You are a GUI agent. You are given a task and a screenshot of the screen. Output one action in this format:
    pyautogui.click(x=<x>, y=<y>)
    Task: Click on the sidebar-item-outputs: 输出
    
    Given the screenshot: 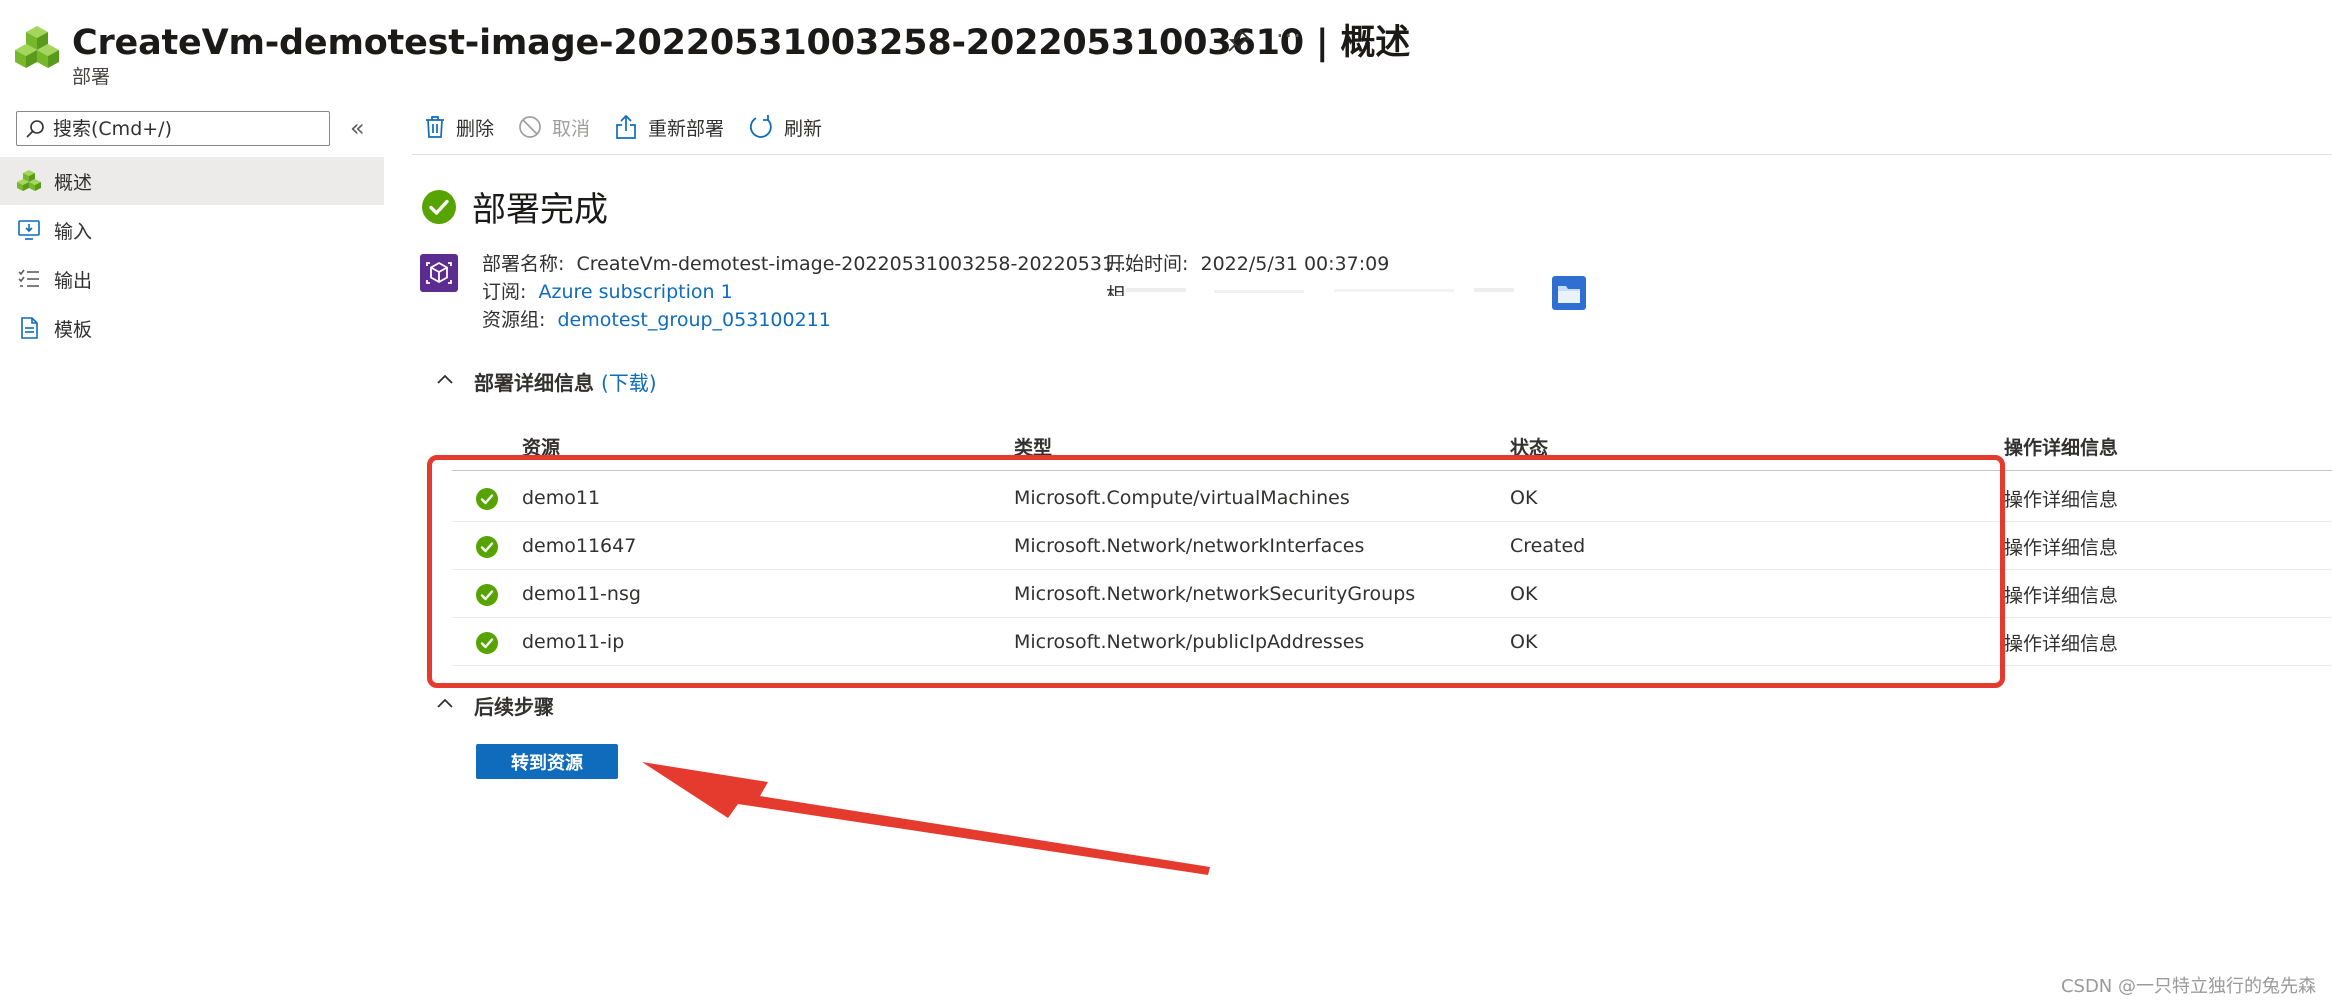 What is the action you would take?
    pyautogui.click(x=192, y=279)
    